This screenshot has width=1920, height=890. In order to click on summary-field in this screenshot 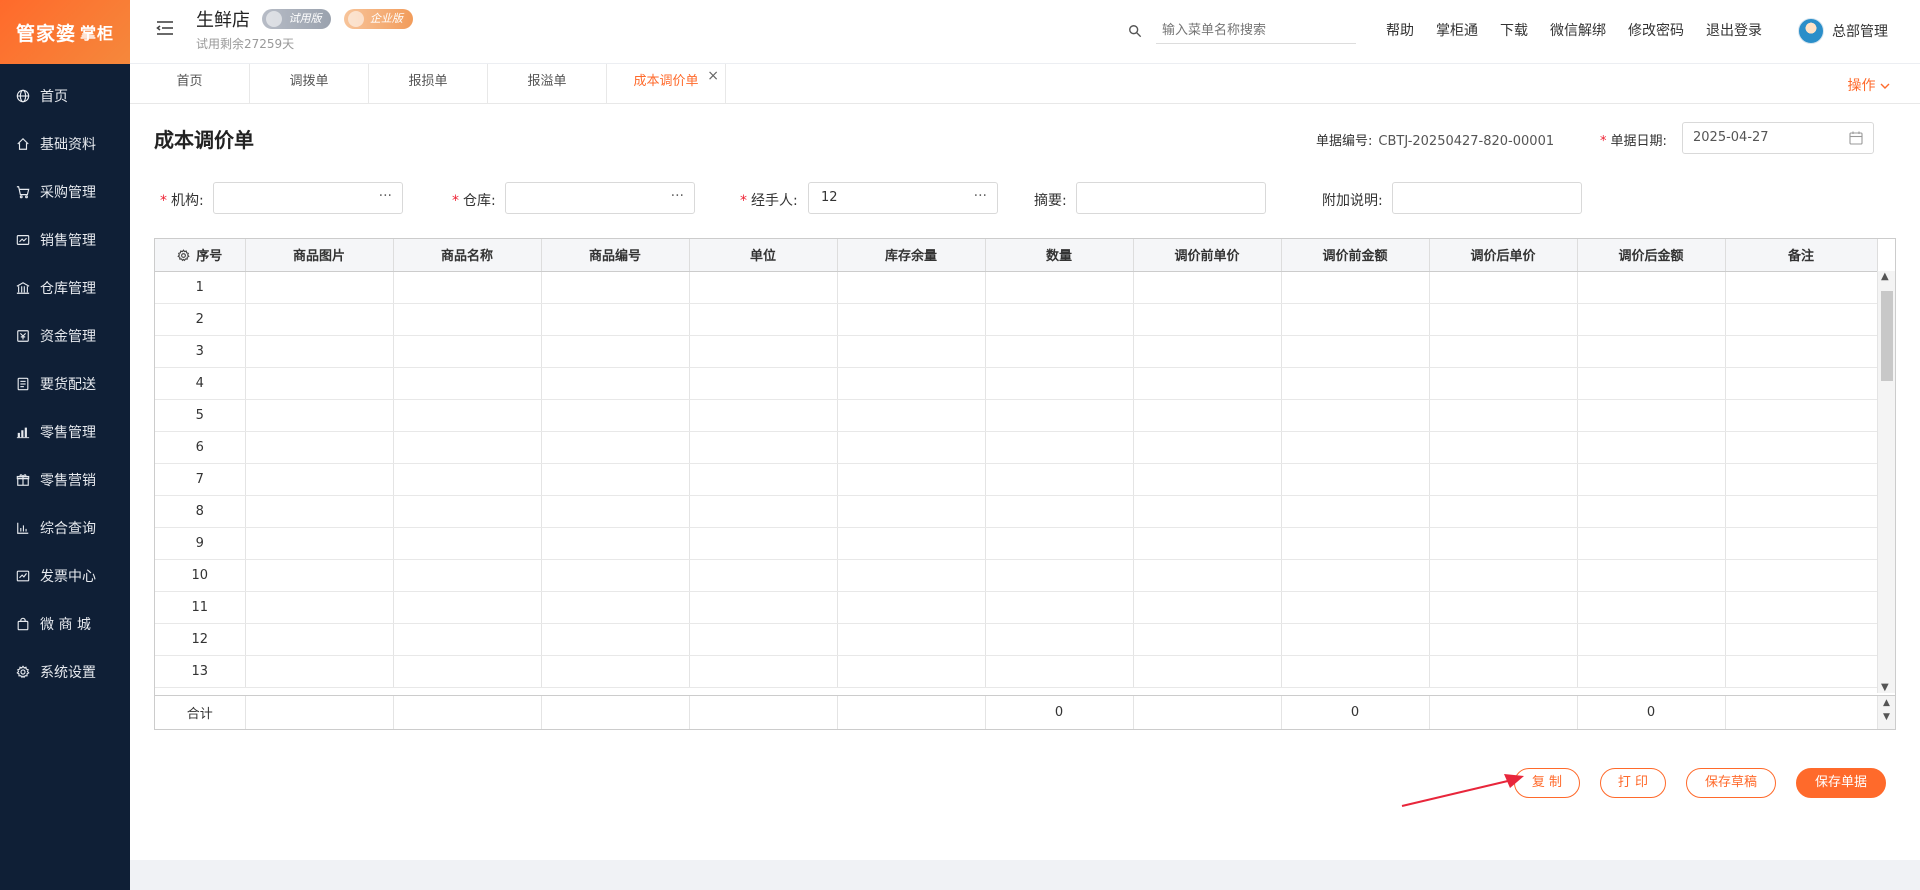, I will do `click(1171, 198)`.